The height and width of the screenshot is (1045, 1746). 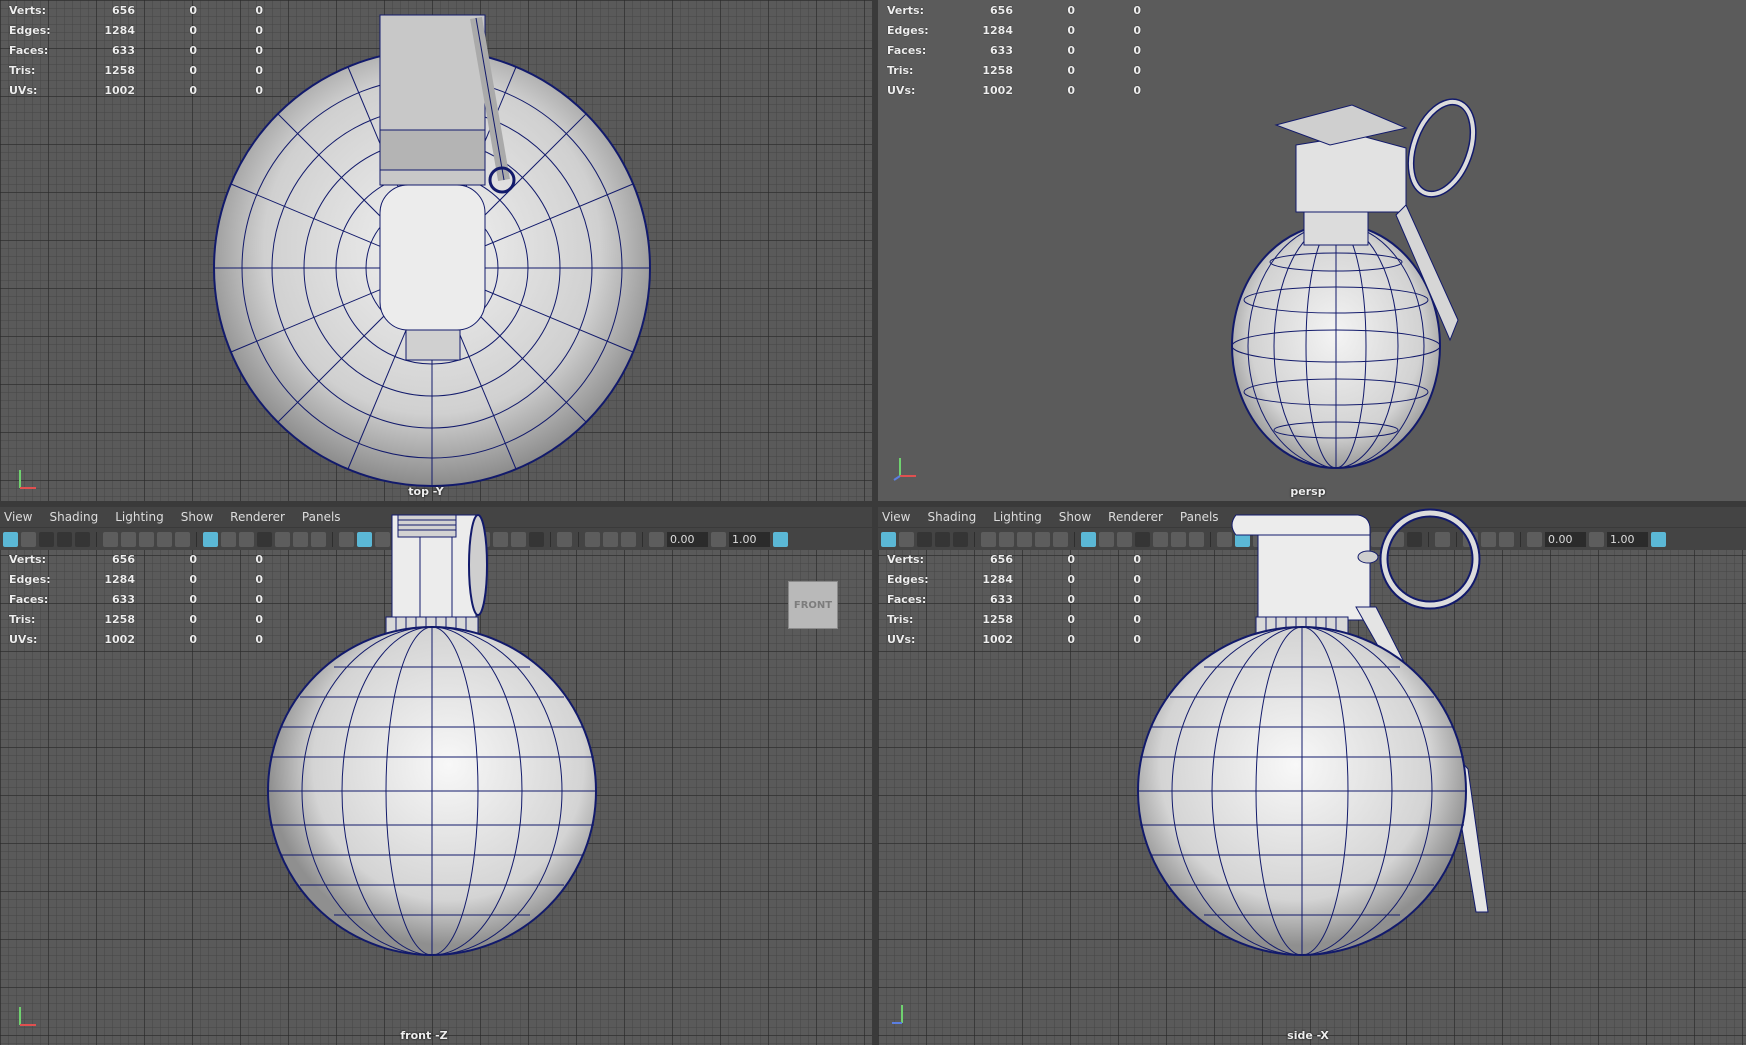 What do you see at coordinates (813, 605) in the screenshot?
I see `viewcube-front: FRONT` at bounding box center [813, 605].